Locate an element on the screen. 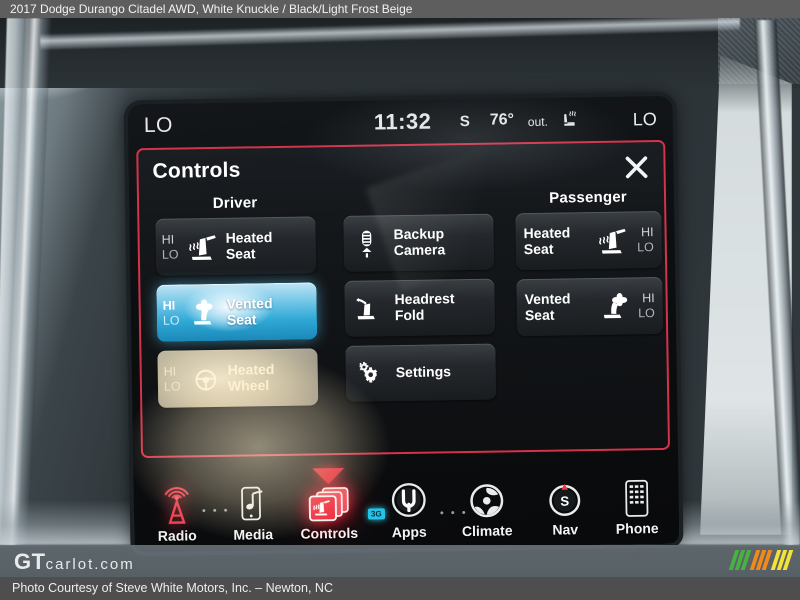 The height and width of the screenshot is (600, 800). nav-item-climate: Climate is located at coordinates (486, 507).